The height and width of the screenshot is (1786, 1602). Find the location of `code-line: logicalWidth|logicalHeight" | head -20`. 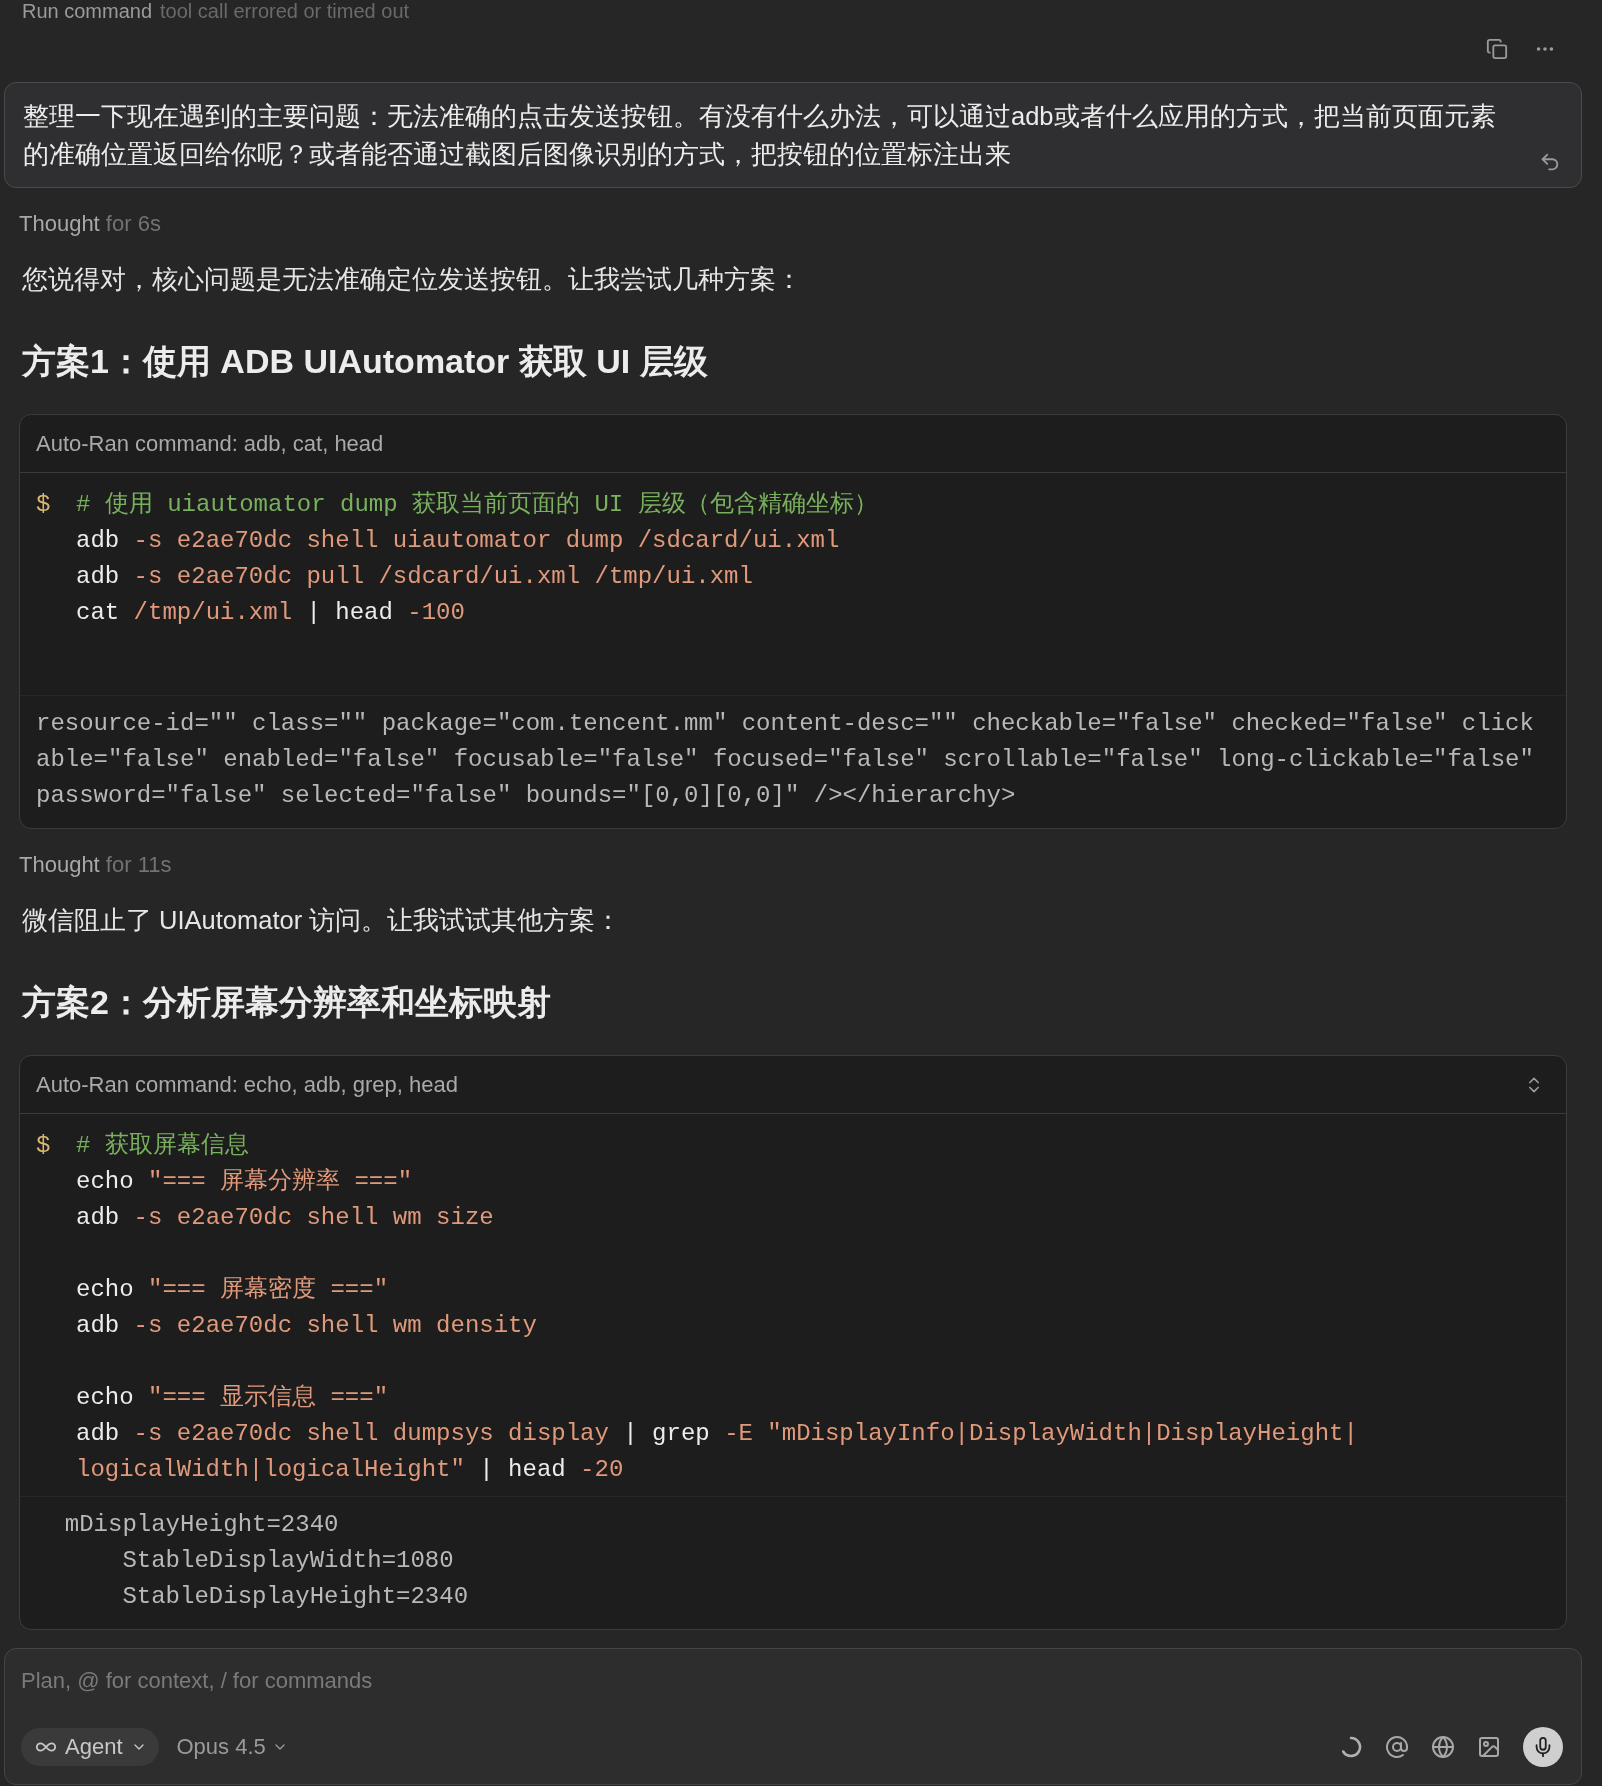

code-line: logicalWidth|logicalHeight" | head -20 is located at coordinates (350, 1470).